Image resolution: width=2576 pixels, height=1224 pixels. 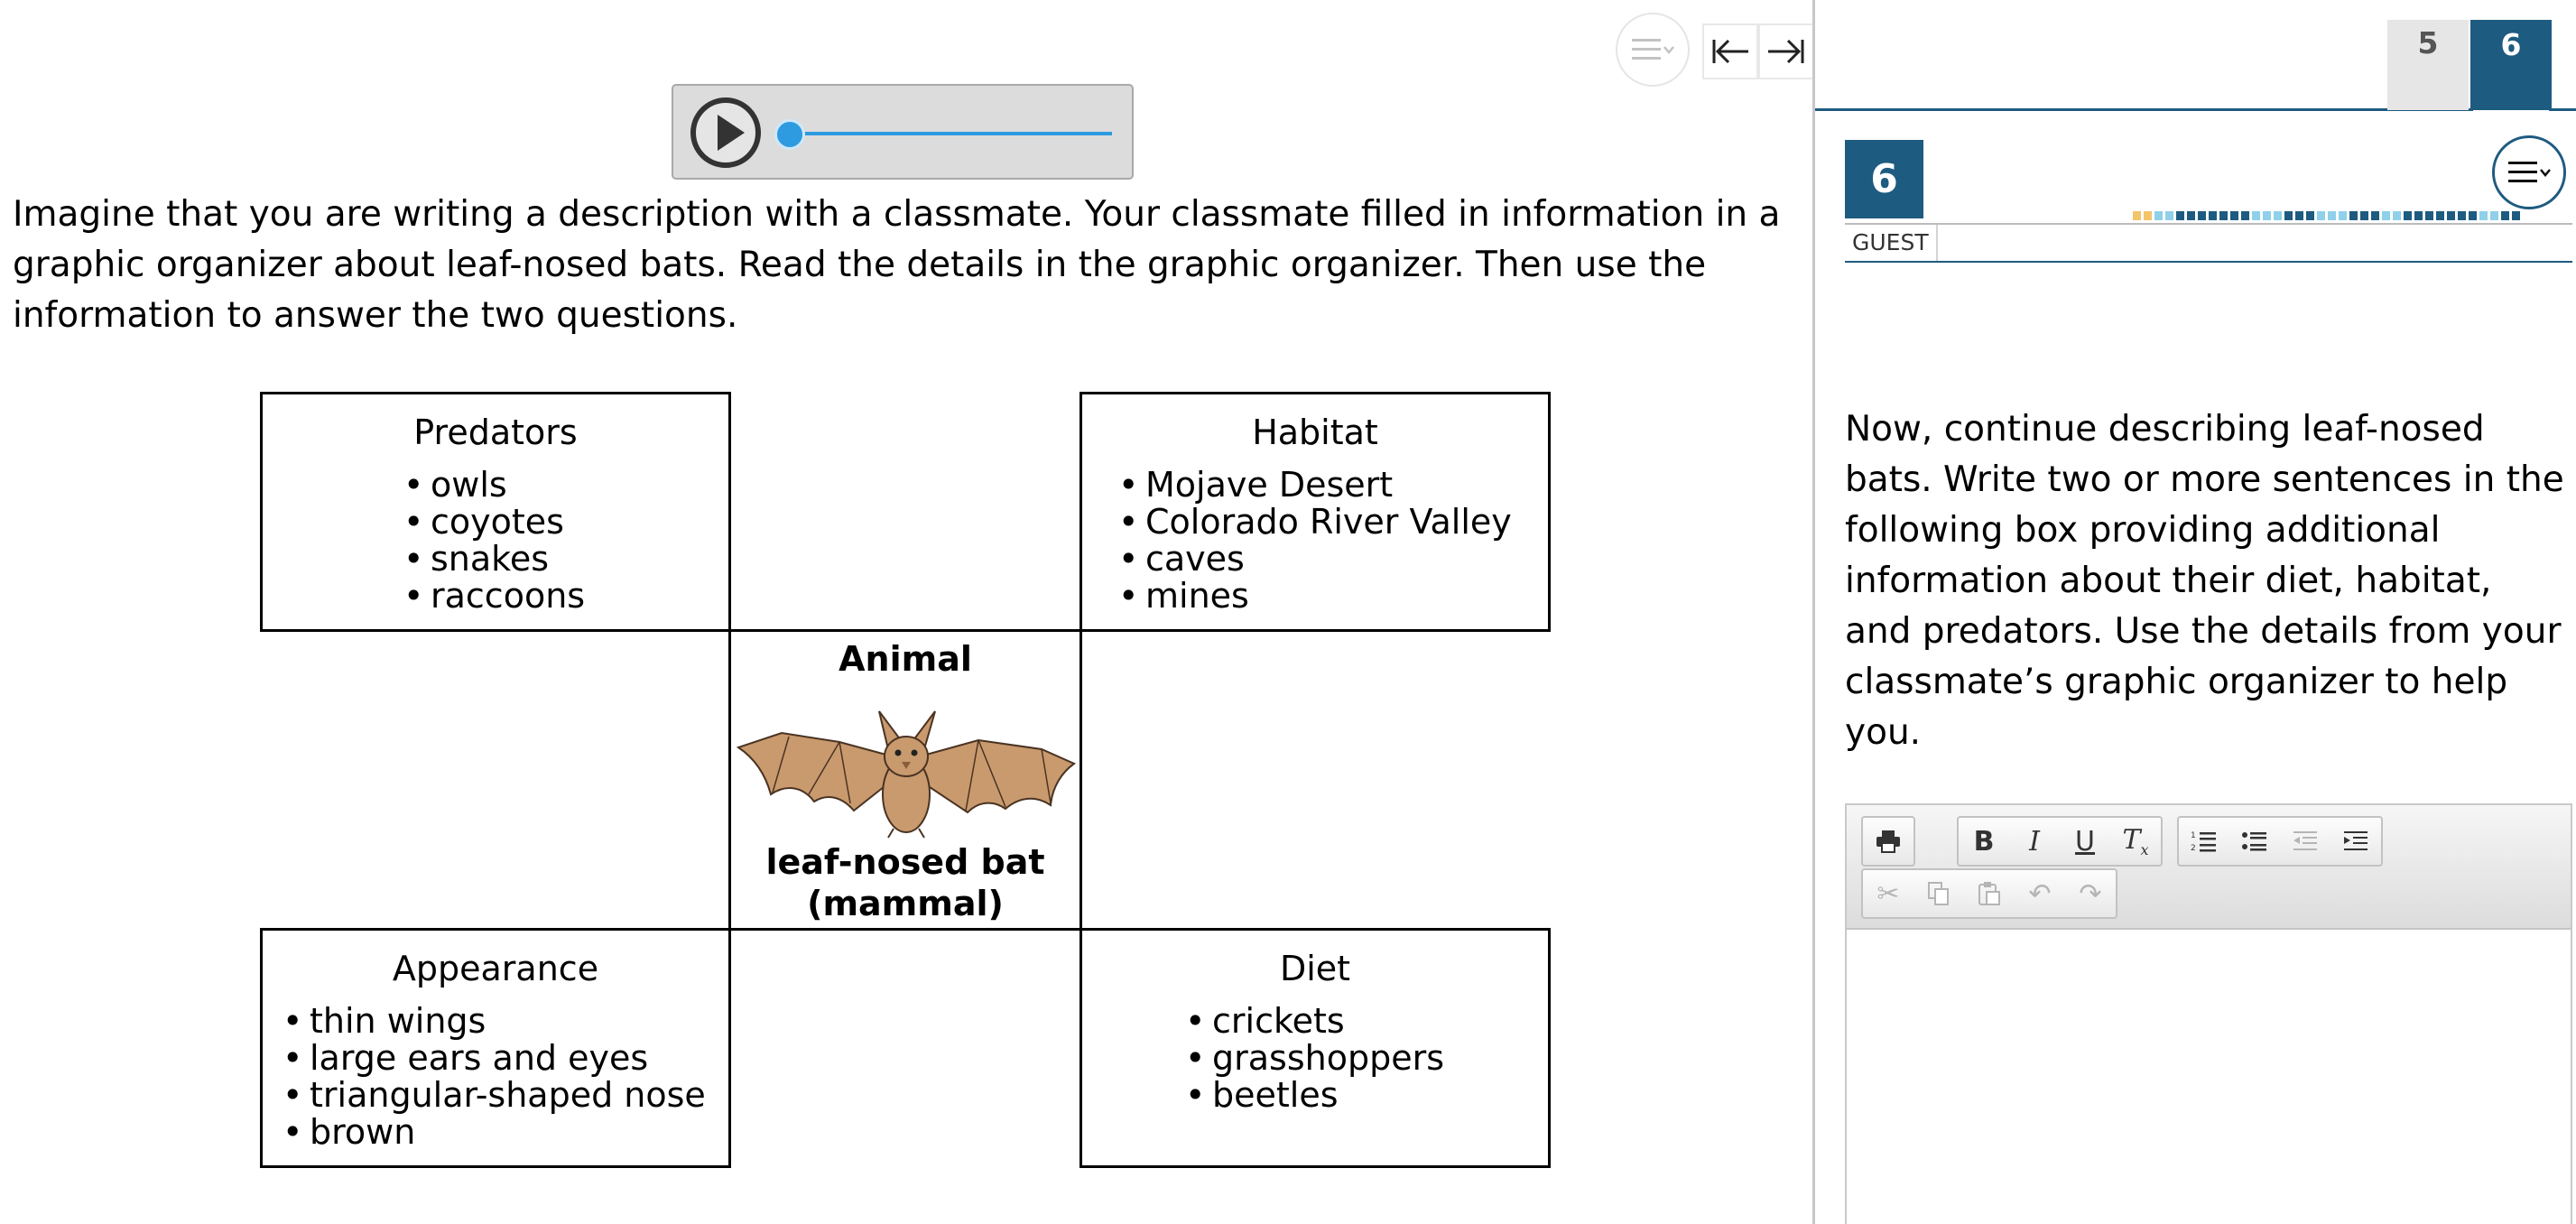 I want to click on predators-list: owls coyotes snakes raccoons, so click(x=492, y=541).